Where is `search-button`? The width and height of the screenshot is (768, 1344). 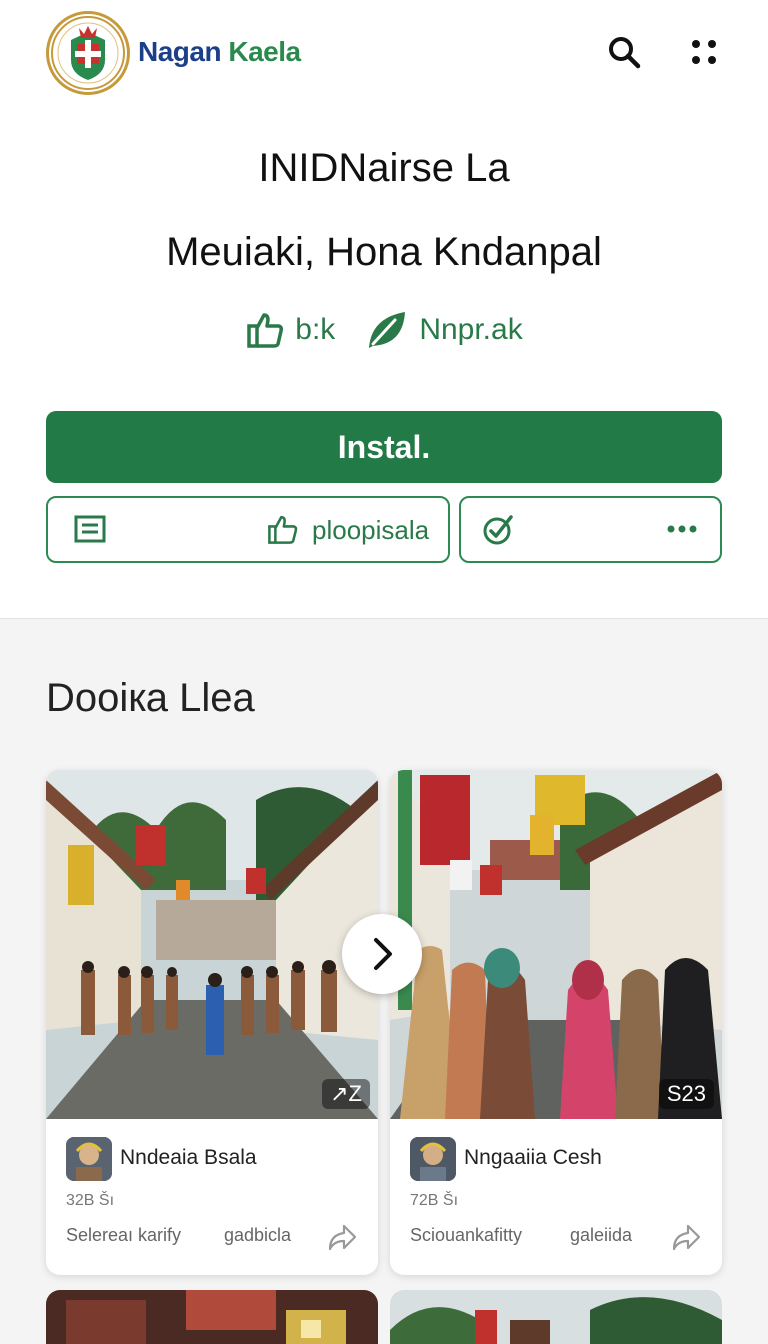
search-button is located at coordinates (624, 52).